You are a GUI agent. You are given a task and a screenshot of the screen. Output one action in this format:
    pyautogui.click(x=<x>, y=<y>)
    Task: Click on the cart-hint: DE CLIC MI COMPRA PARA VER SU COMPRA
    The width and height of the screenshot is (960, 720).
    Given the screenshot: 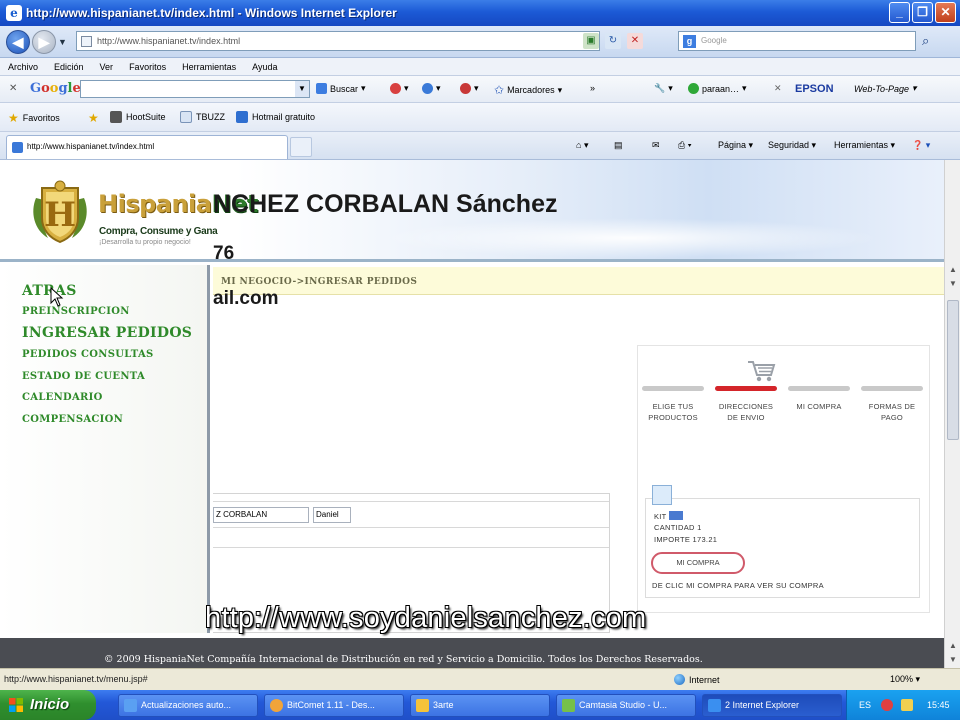 What is the action you would take?
    pyautogui.click(x=738, y=585)
    